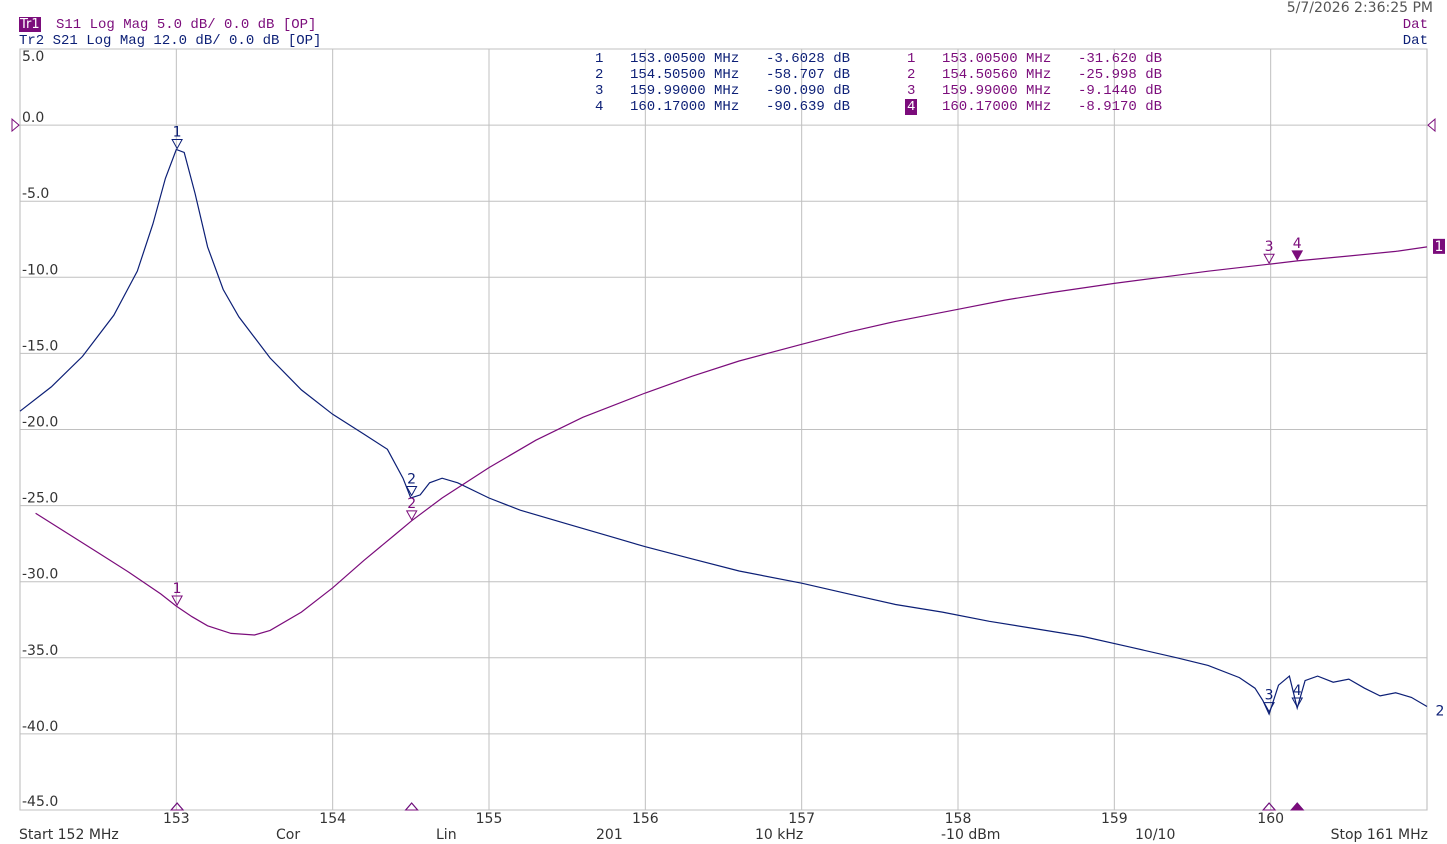 The height and width of the screenshot is (844, 1447). Describe the element at coordinates (1114, 819) in the screenshot. I see `x-tick-label: 159` at that location.